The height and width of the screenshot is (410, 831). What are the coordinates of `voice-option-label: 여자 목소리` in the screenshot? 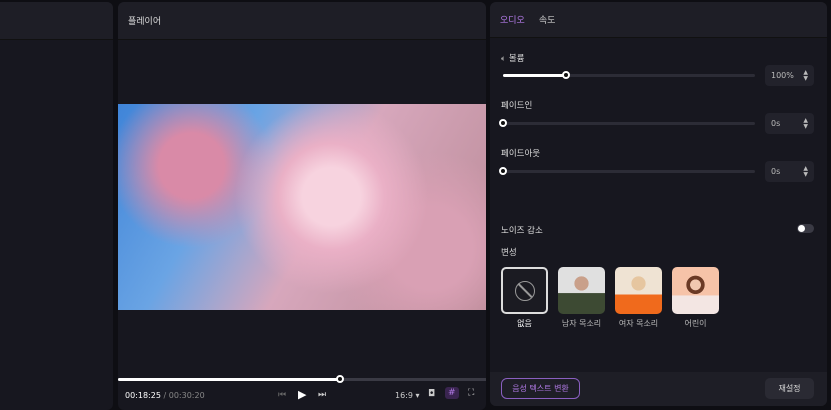 It's located at (638, 323).